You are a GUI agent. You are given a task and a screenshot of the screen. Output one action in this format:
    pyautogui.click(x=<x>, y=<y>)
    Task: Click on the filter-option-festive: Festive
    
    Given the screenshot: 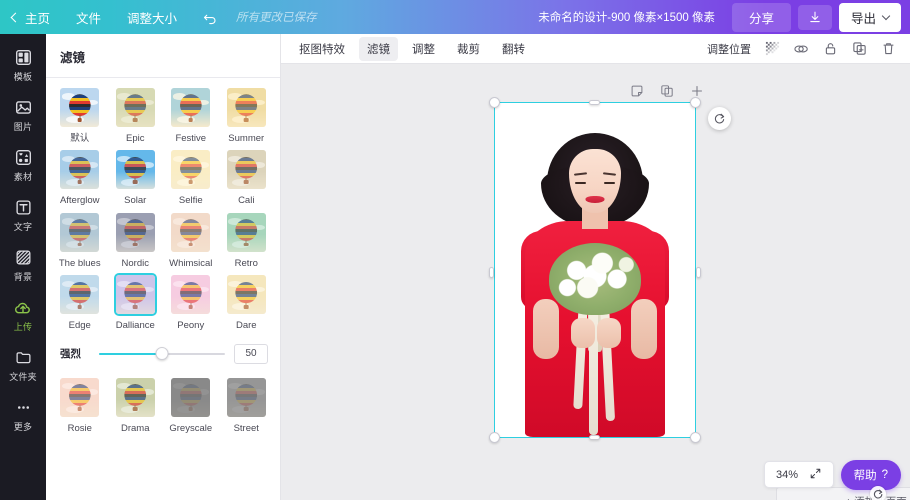 What is the action you would take?
    pyautogui.click(x=191, y=115)
    